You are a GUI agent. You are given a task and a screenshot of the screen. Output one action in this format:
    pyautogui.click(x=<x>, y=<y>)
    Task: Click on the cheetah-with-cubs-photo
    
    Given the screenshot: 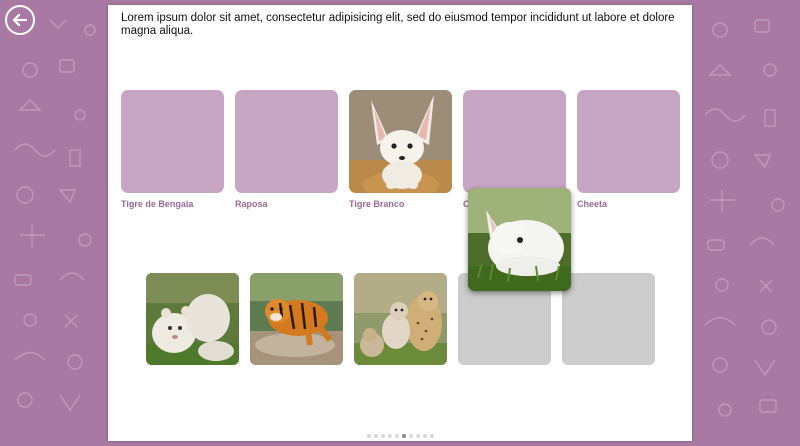 What is the action you would take?
    pyautogui.click(x=400, y=319)
    